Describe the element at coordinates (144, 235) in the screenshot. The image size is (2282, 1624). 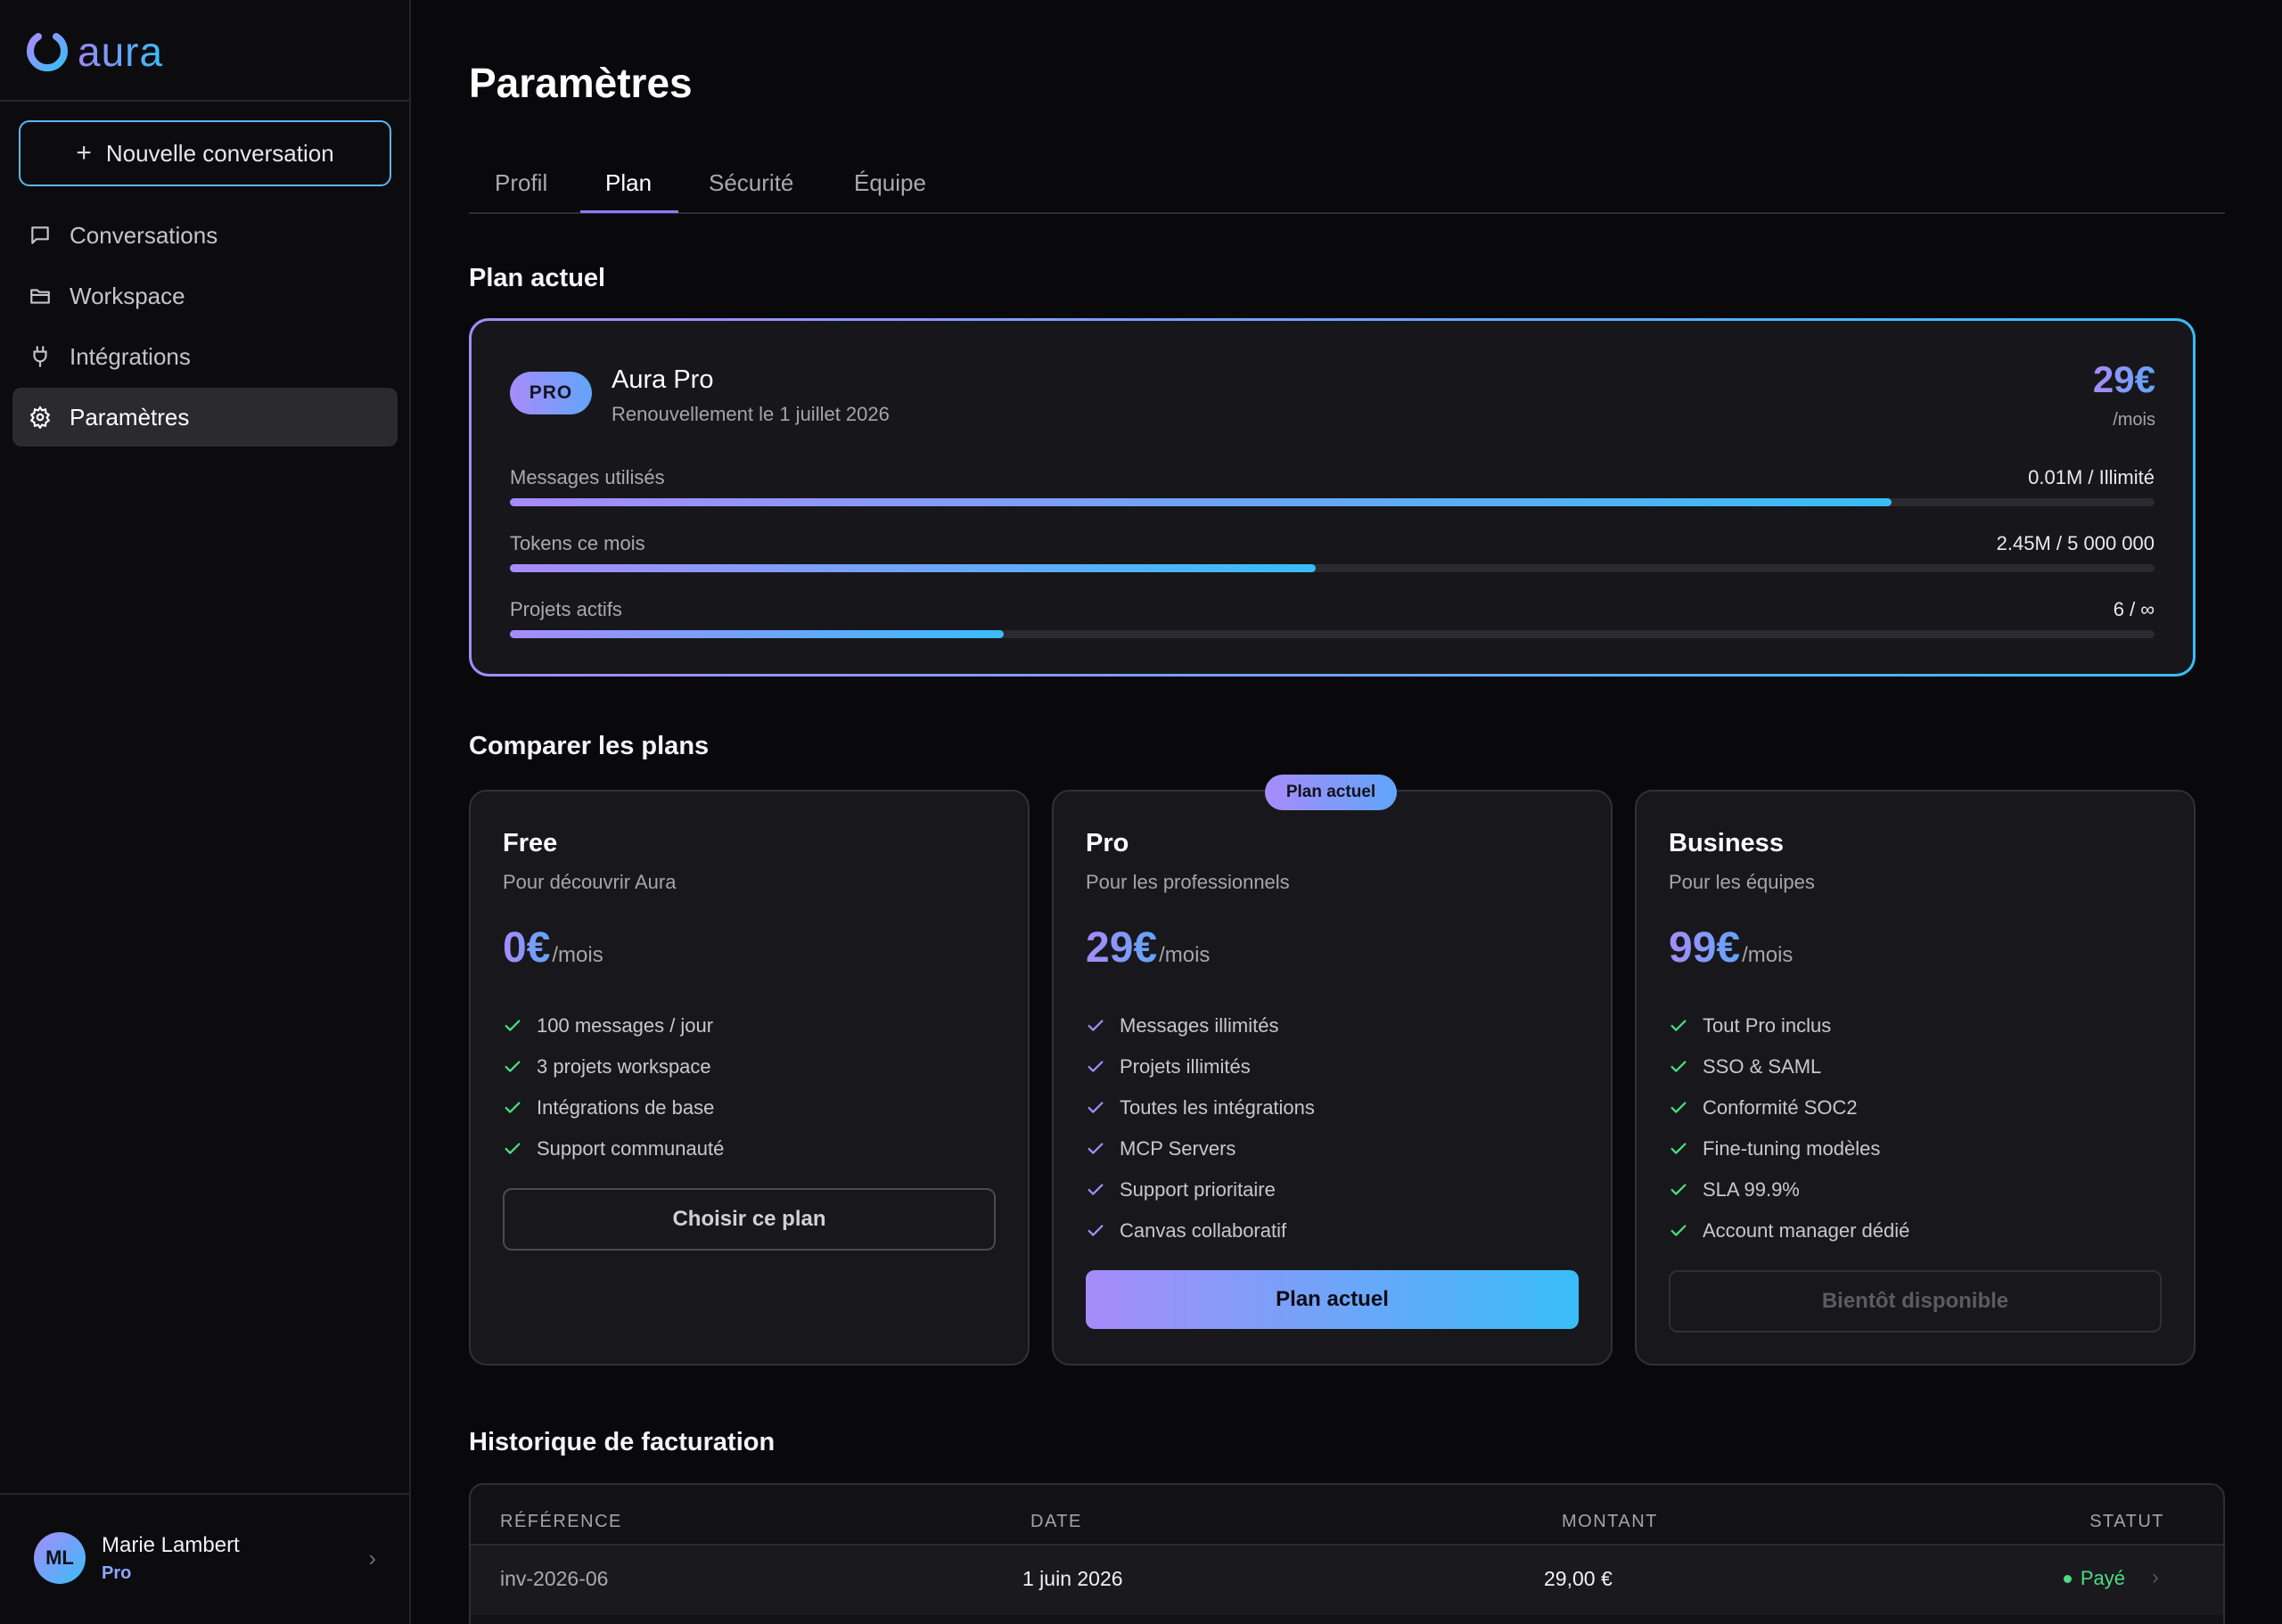
I see `sidebar-item-label: Conversations` at that location.